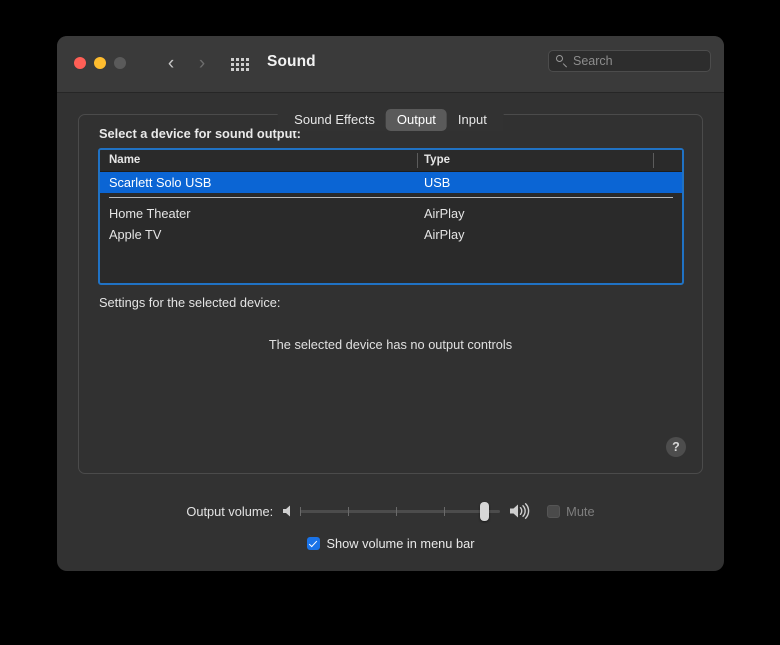 This screenshot has width=780, height=645. I want to click on device-type: USB, so click(437, 182).